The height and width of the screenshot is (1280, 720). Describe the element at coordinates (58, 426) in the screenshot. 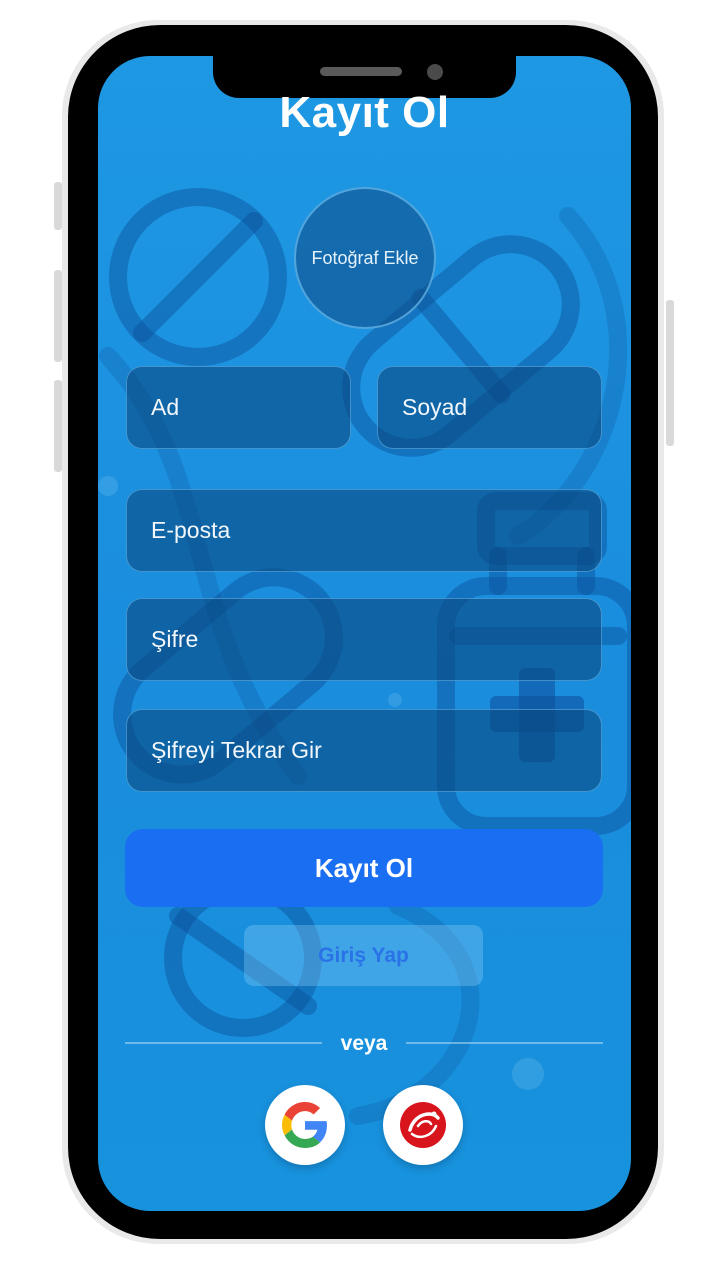

I see `phone-volume-down` at that location.